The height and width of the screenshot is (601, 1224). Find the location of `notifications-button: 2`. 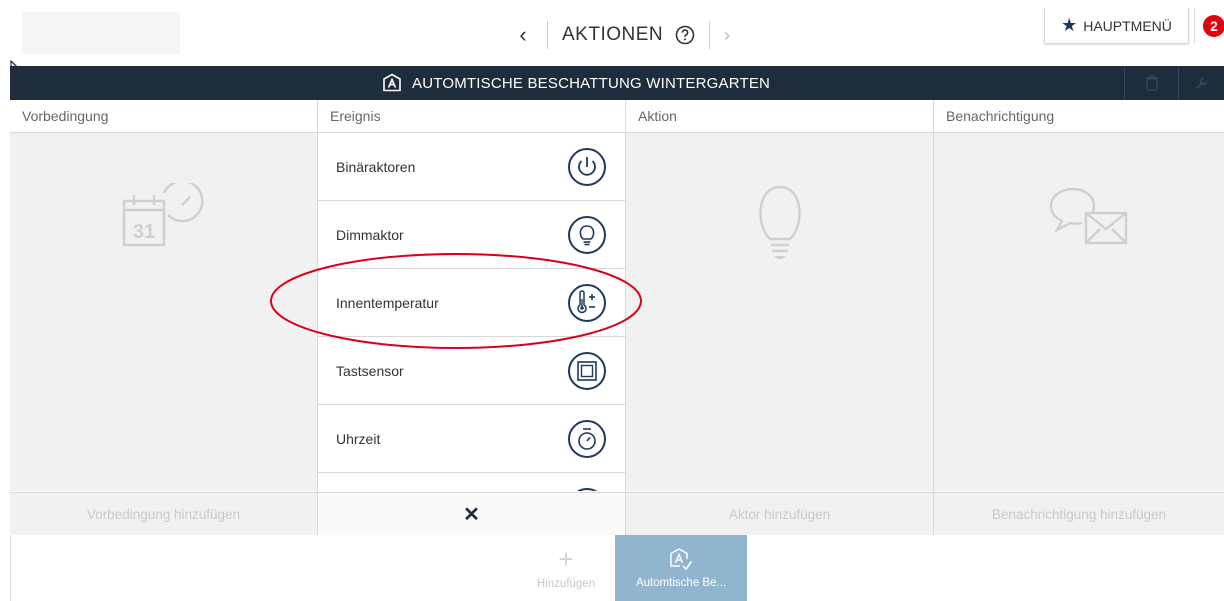

notifications-button: 2 is located at coordinates (1209, 26).